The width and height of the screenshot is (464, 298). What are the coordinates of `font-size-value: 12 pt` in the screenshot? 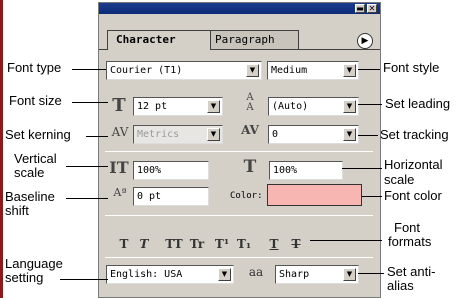 It's located at (152, 106).